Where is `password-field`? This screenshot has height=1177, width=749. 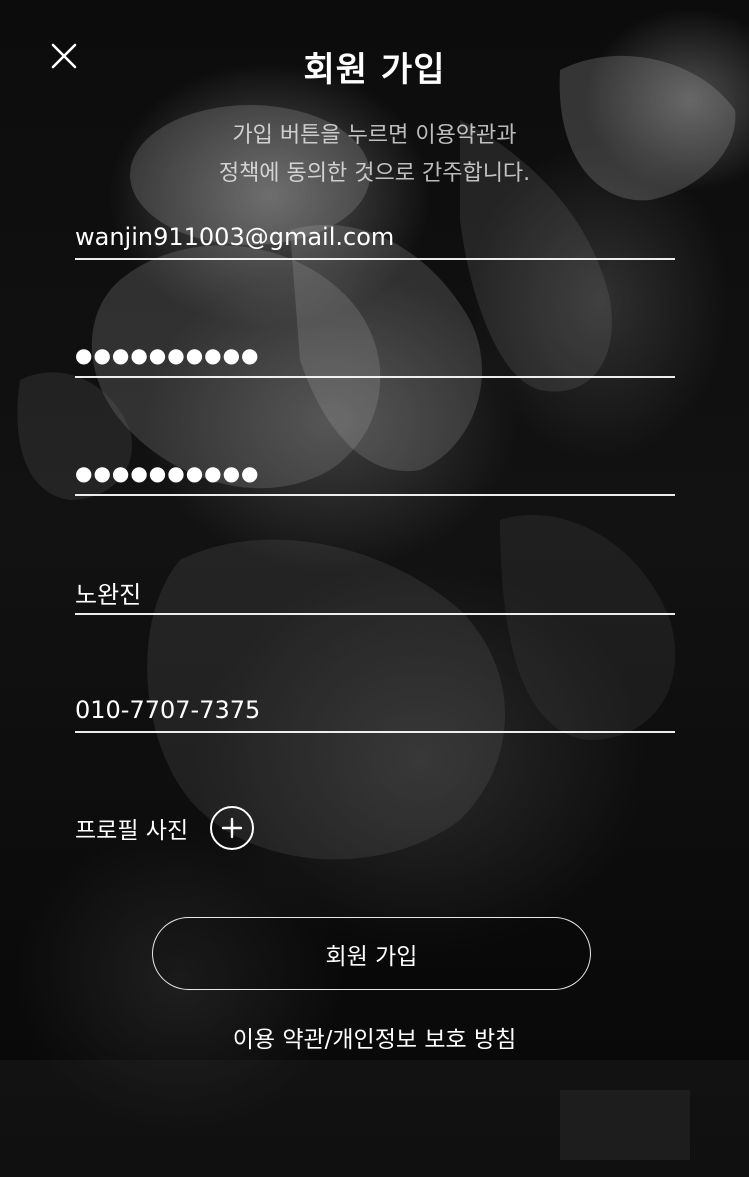 password-field is located at coordinates (375, 355).